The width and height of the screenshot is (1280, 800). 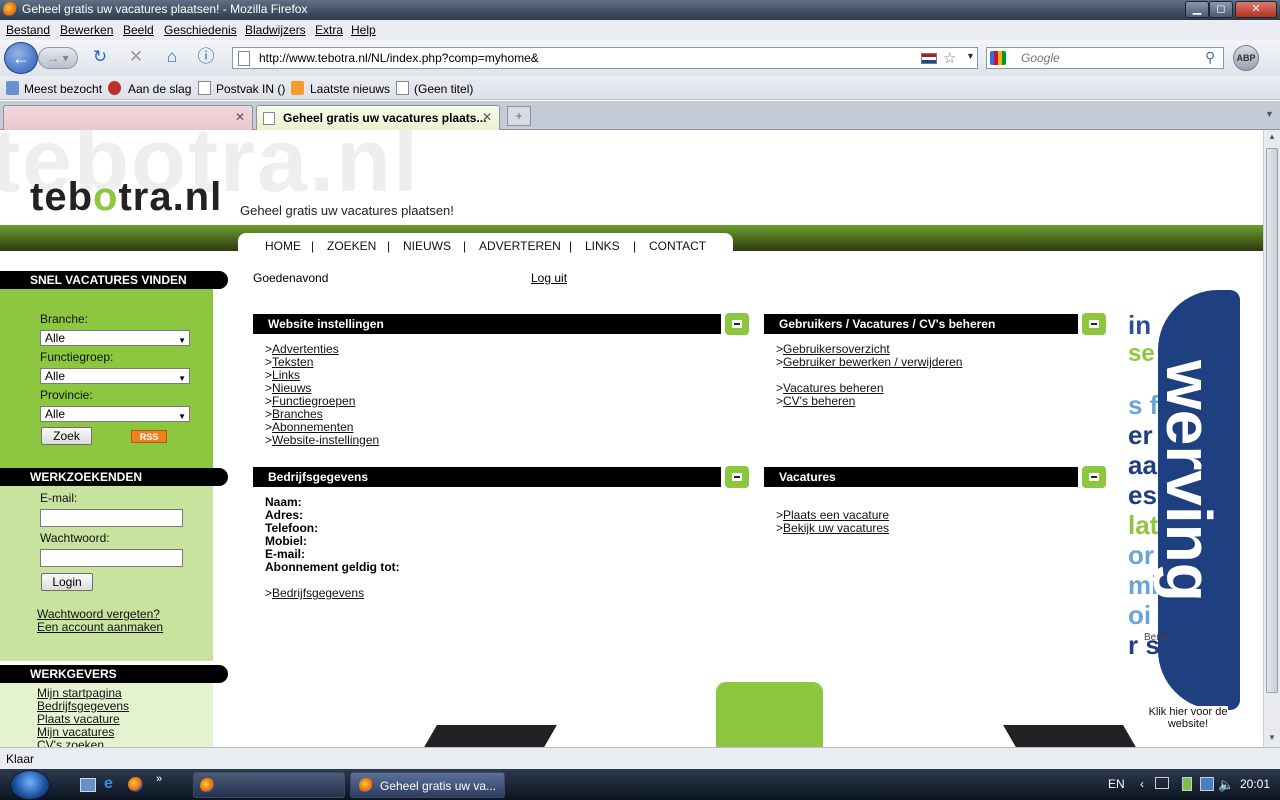 I want to click on collapse-vacatures-button, so click(x=1094, y=477).